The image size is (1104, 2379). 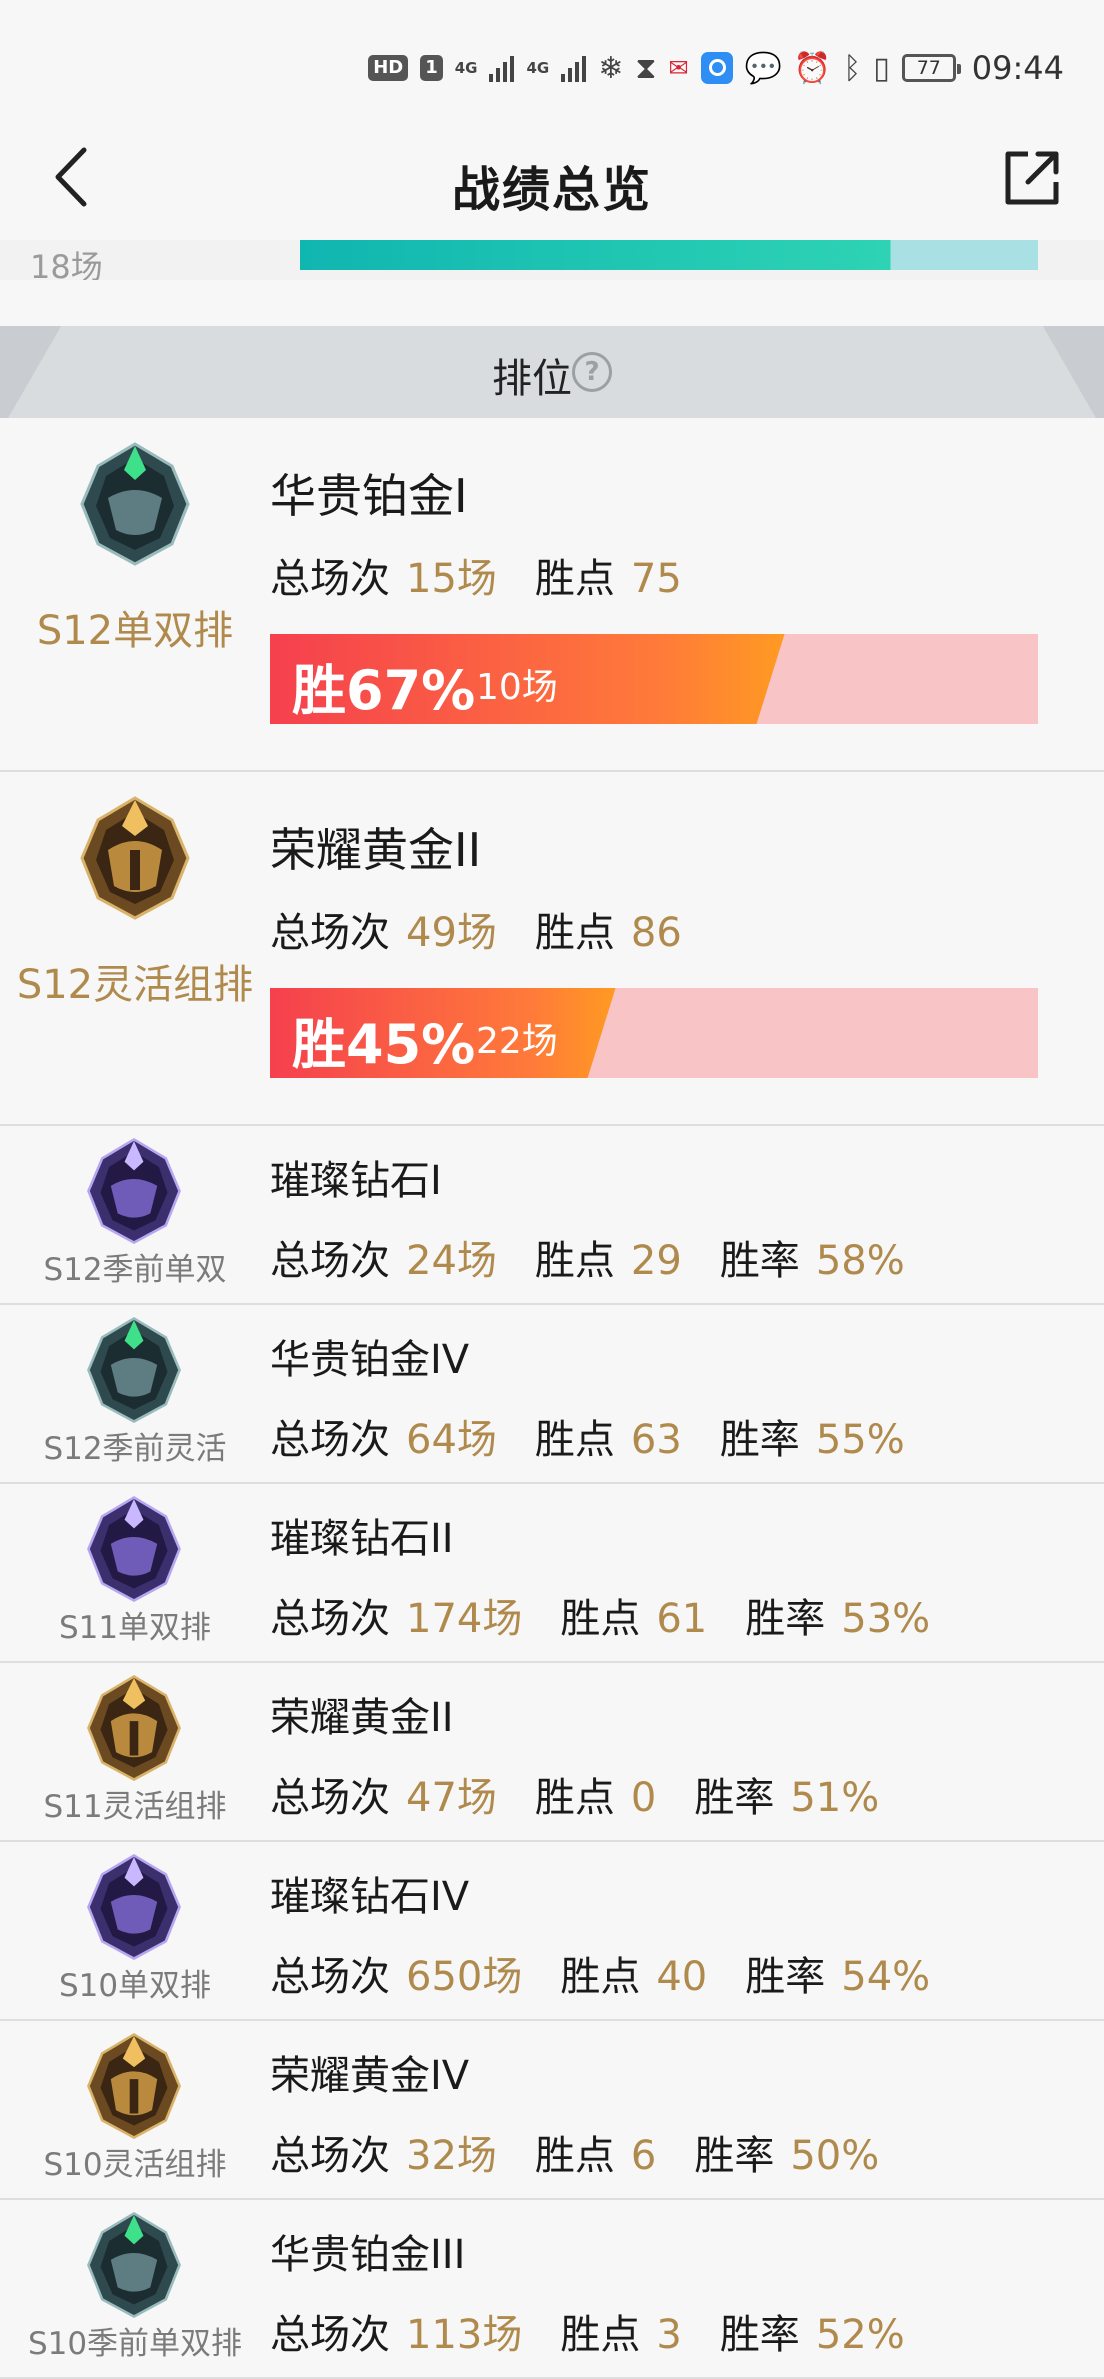 I want to click on win-rate-value: 53%, so click(x=886, y=1619).